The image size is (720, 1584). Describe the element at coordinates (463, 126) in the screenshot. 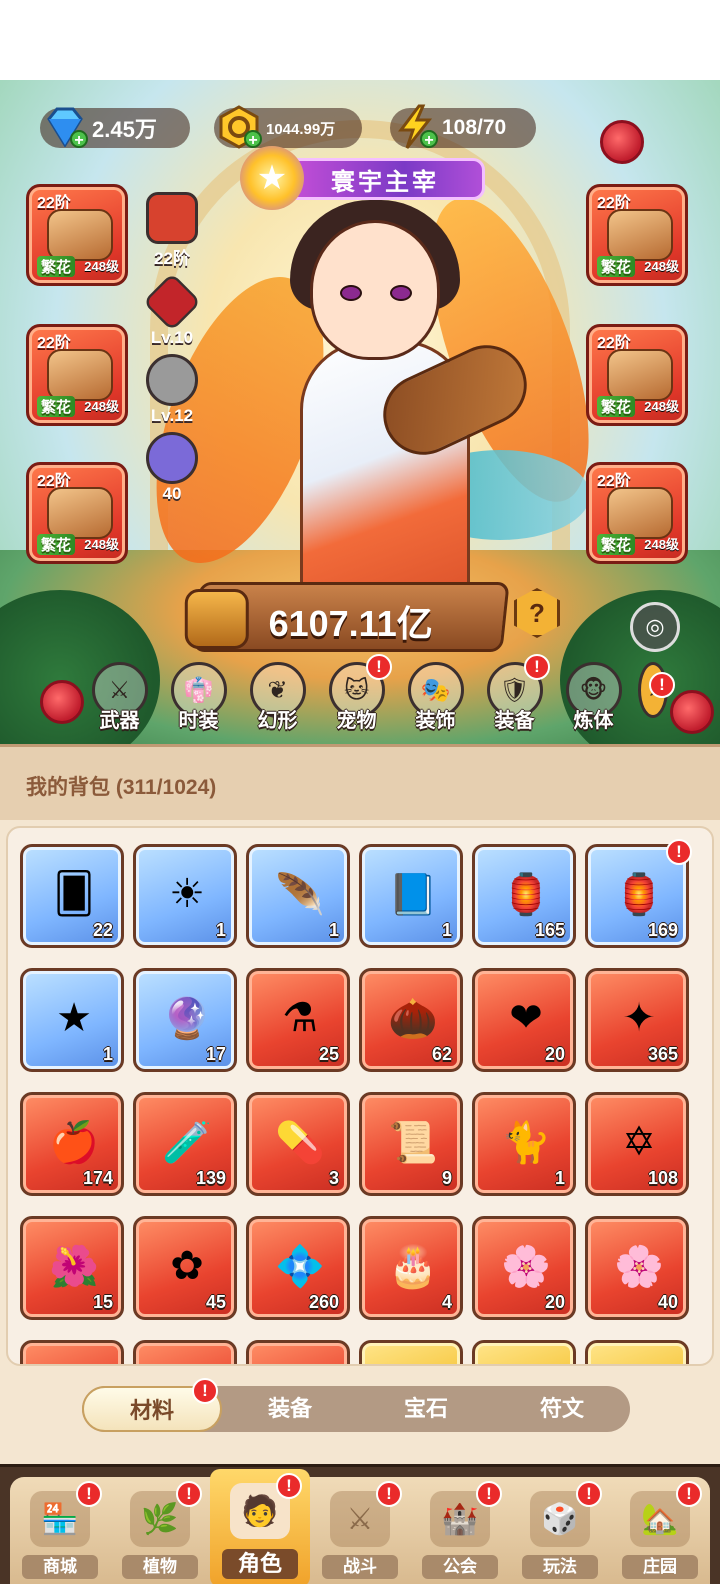

I see `energy-counter: + 108/70` at that location.